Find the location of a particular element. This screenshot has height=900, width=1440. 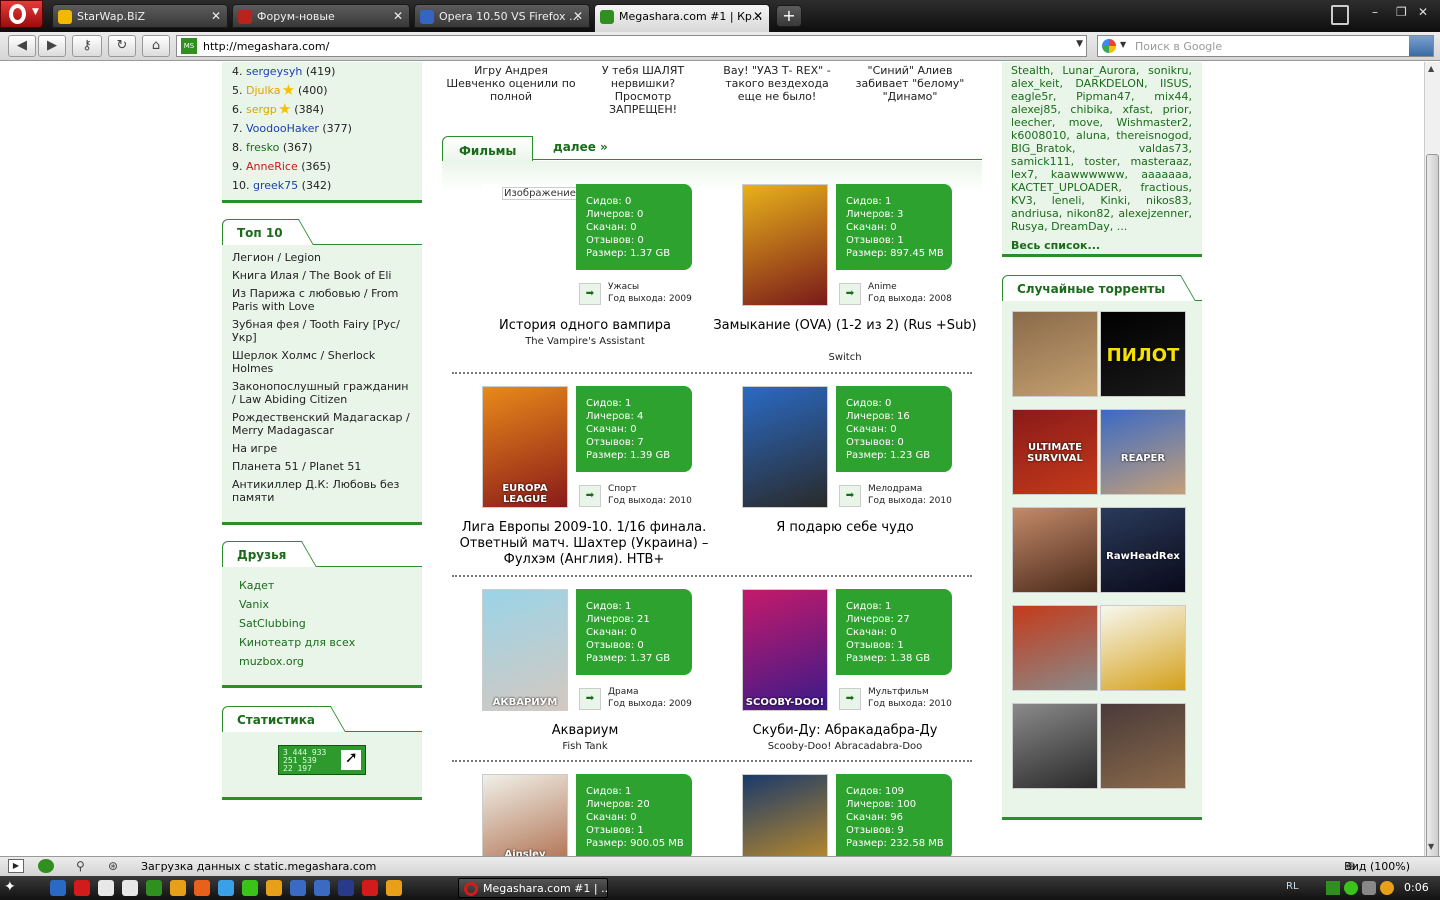

google-icon is located at coordinates (1109, 46).